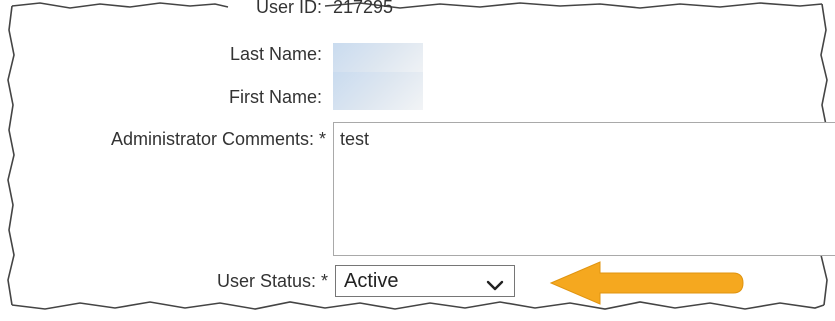 This screenshot has width=835, height=321. Describe the element at coordinates (363, 8) in the screenshot. I see `user-id-value: 217295` at that location.